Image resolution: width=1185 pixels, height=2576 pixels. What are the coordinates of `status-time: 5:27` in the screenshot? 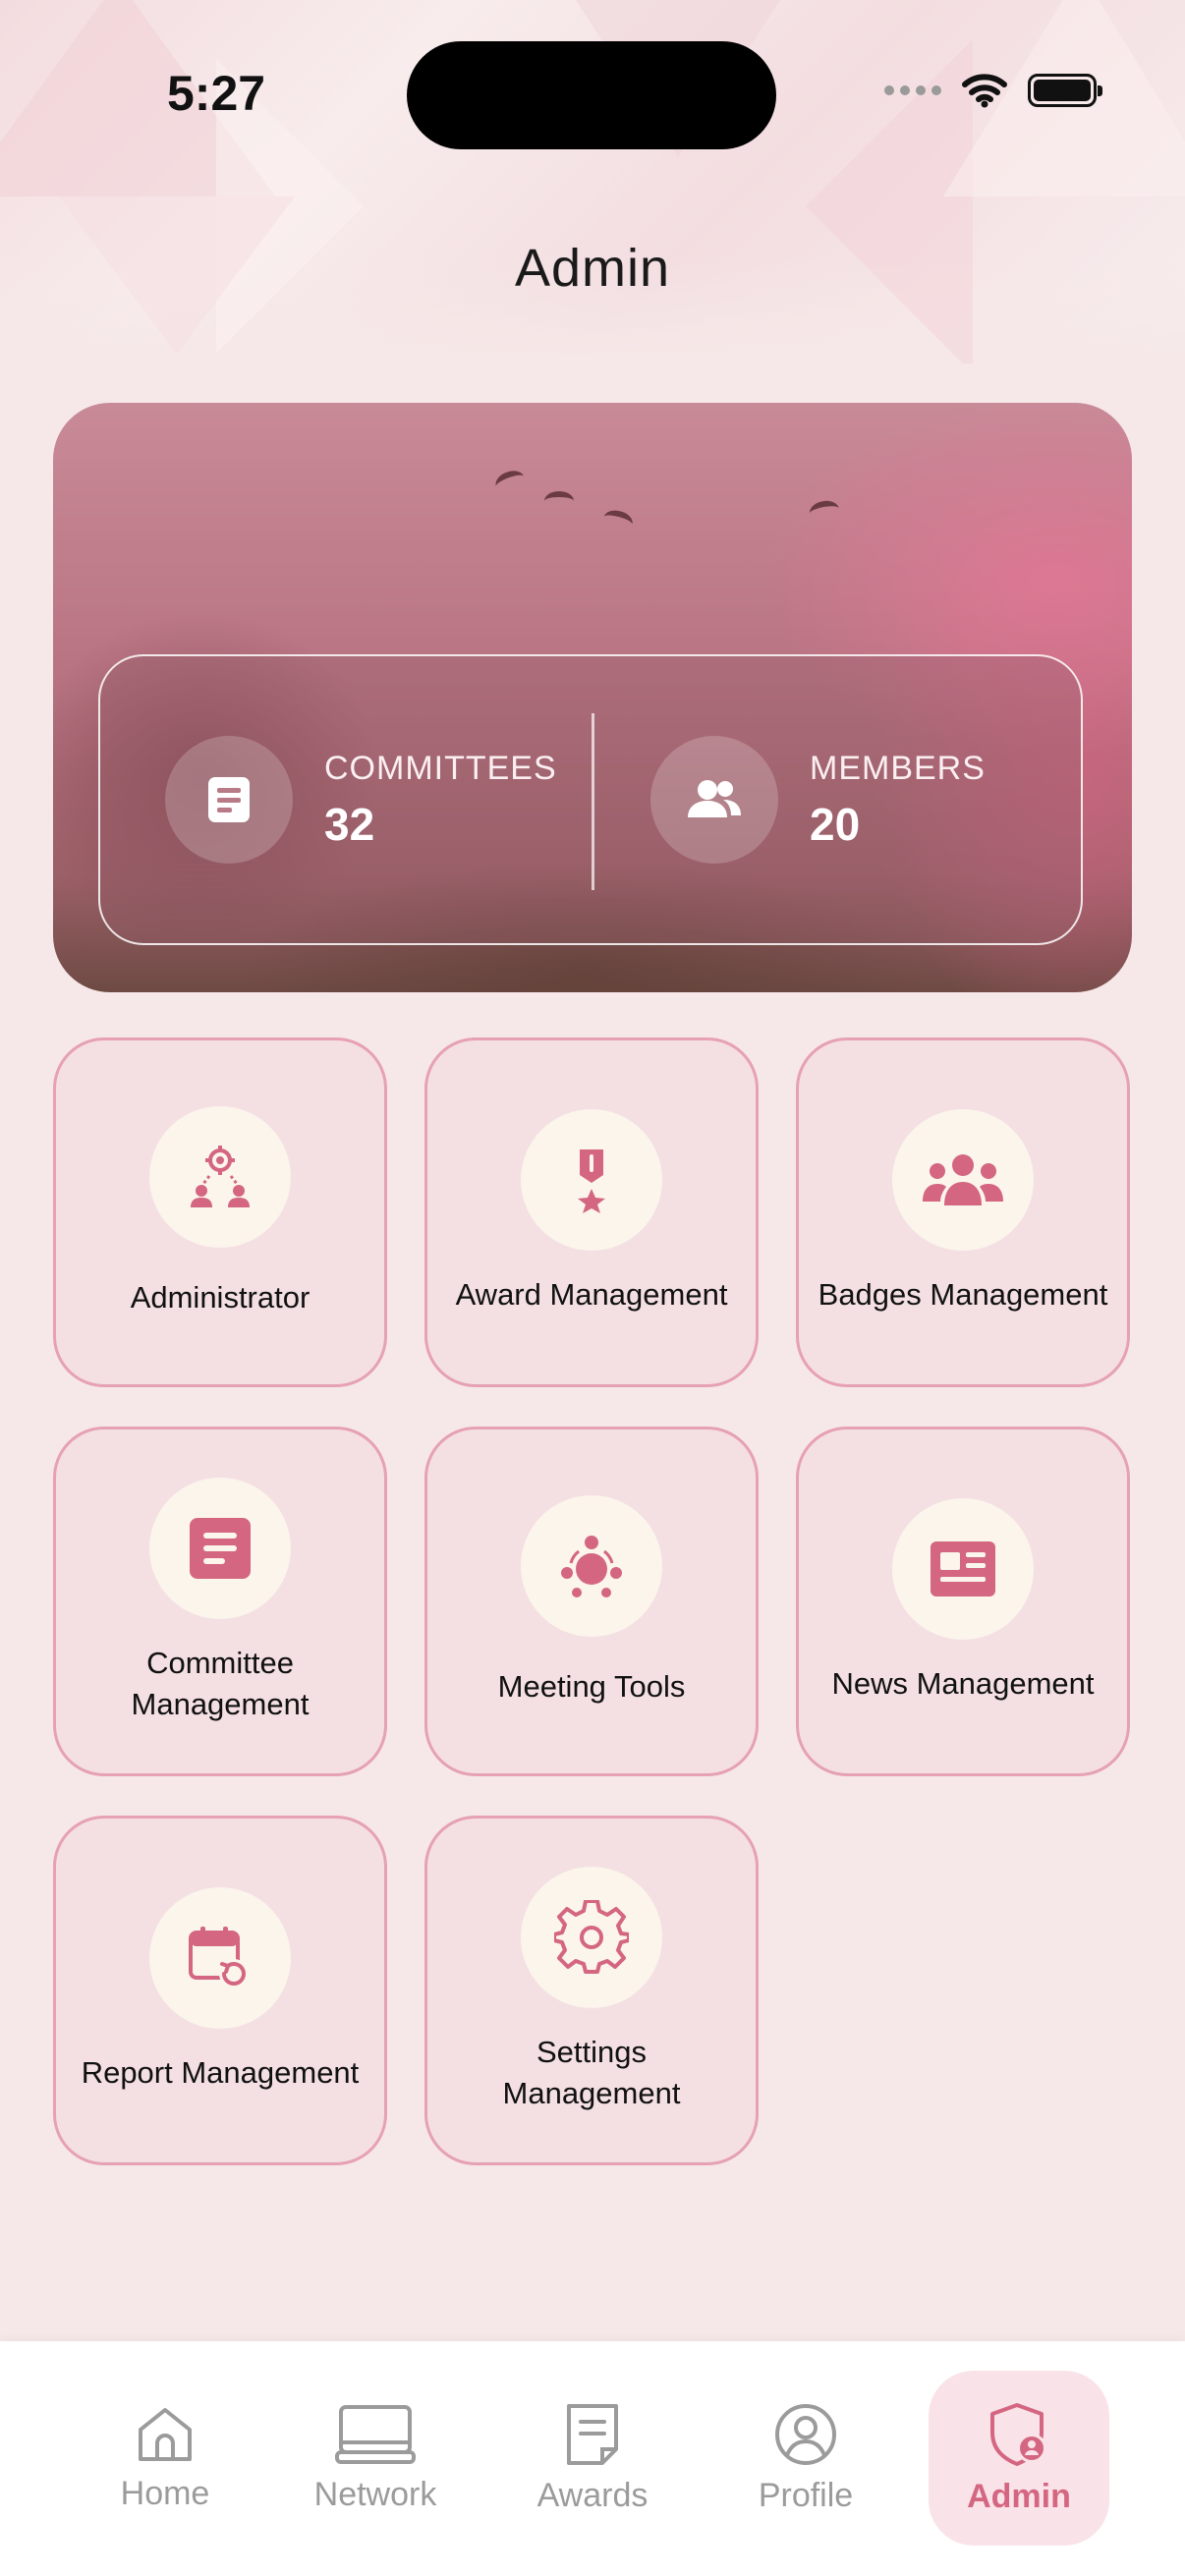 It's located at (216, 93).